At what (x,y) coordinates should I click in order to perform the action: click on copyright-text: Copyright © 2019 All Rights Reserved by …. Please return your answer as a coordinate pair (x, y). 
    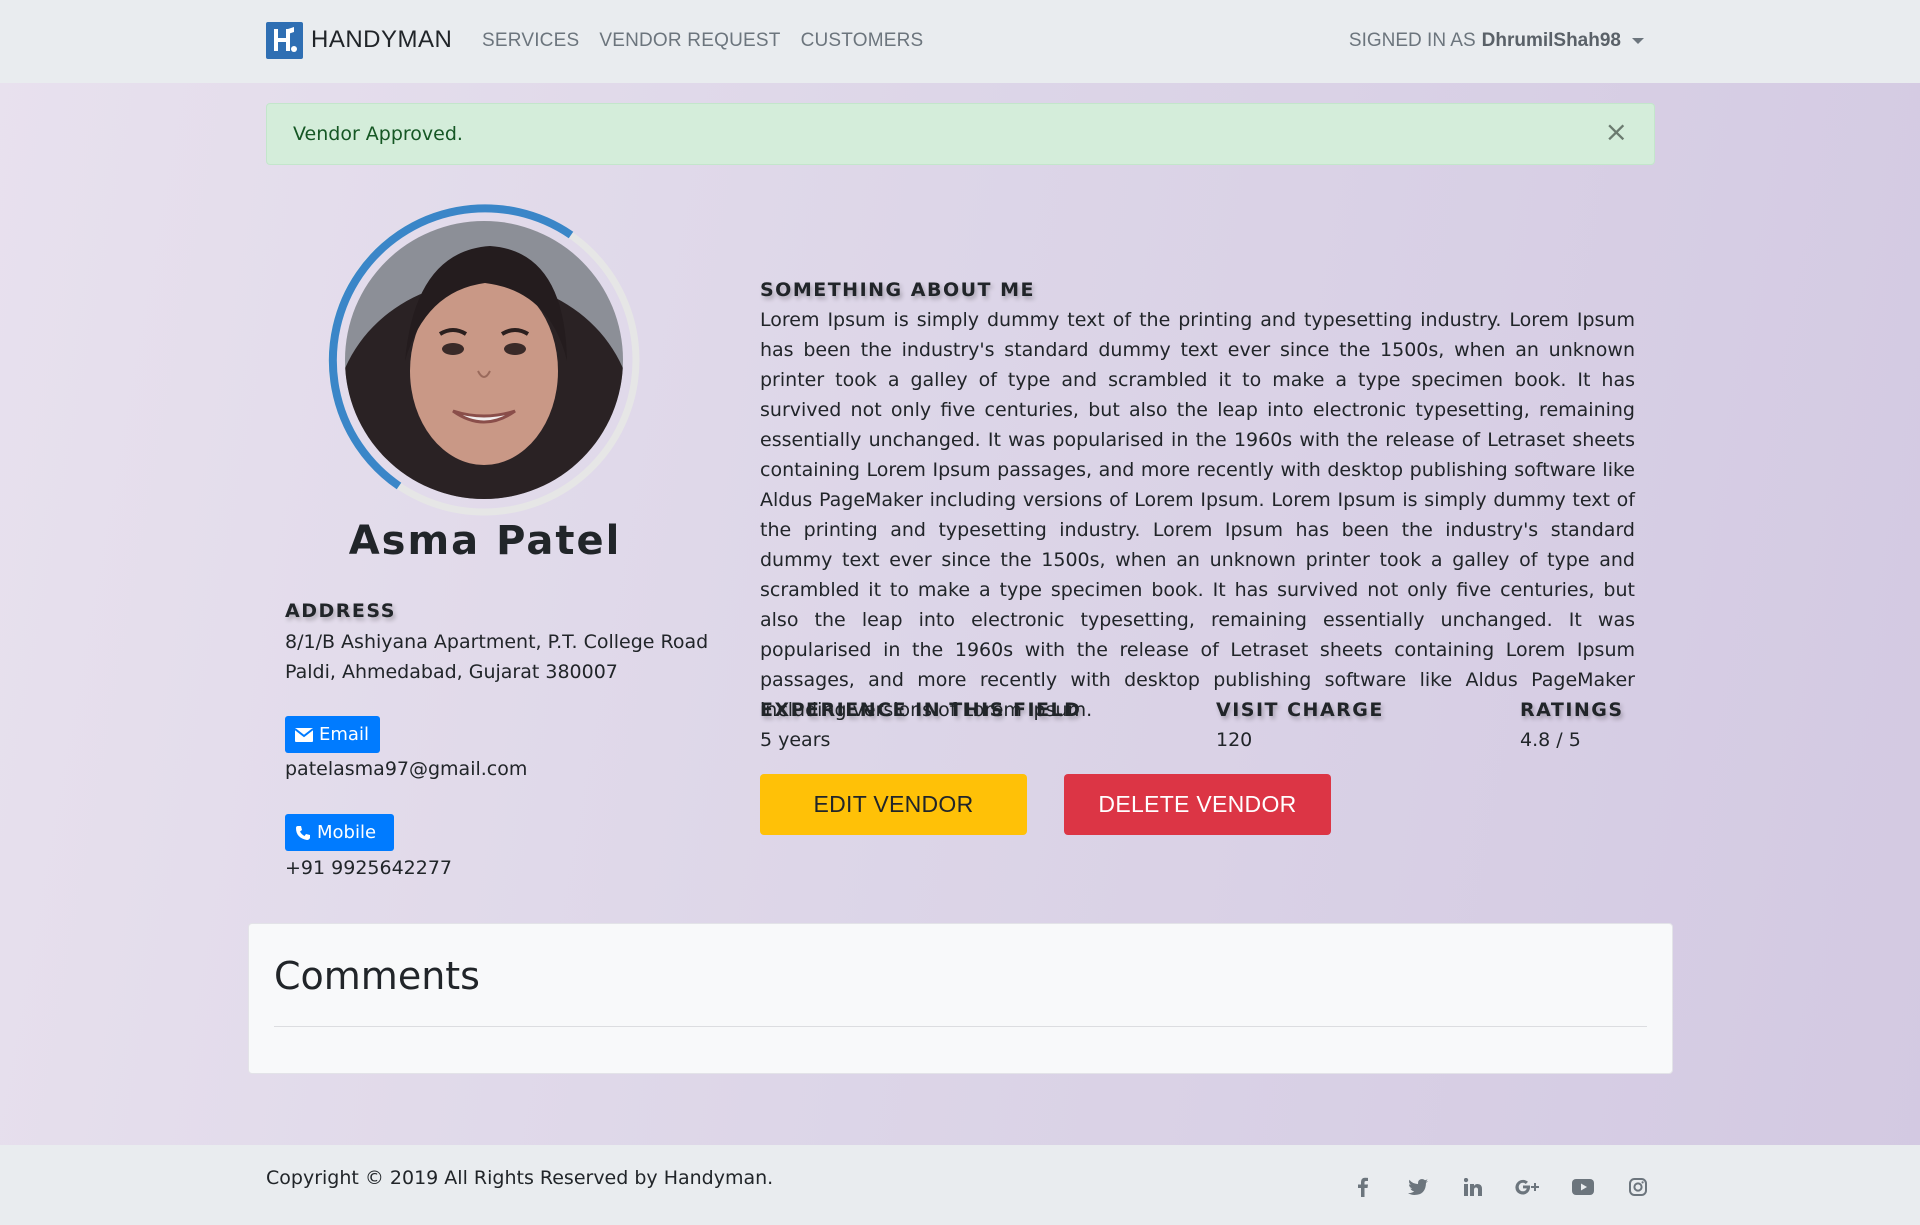
    Looking at the image, I should click on (520, 1178).